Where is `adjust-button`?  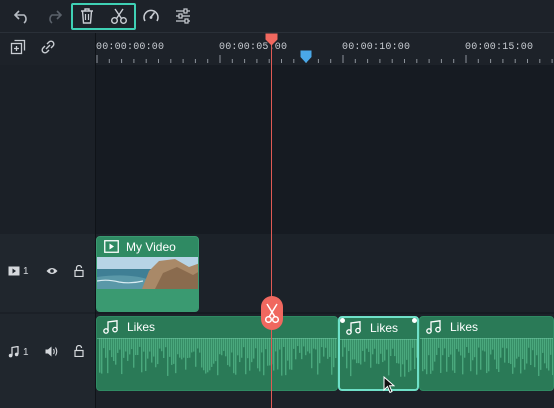
adjust-button is located at coordinates (183, 16).